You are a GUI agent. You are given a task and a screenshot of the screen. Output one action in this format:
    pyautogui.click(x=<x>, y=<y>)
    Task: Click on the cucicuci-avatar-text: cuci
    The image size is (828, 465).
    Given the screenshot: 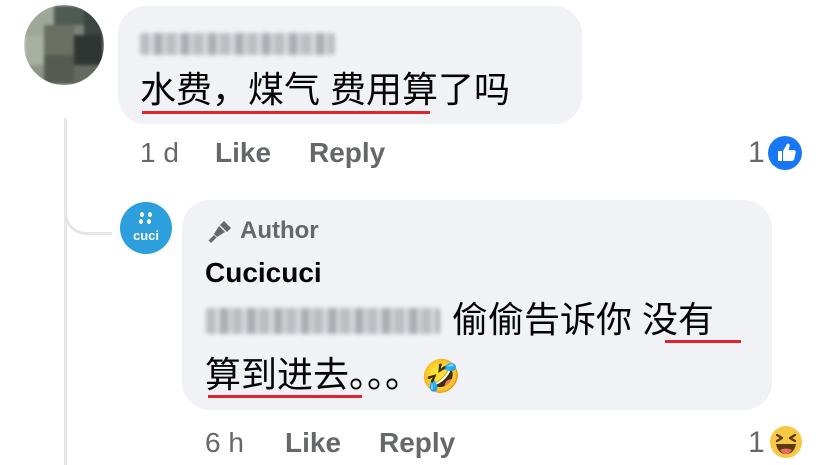 What is the action you would take?
    pyautogui.click(x=145, y=235)
    